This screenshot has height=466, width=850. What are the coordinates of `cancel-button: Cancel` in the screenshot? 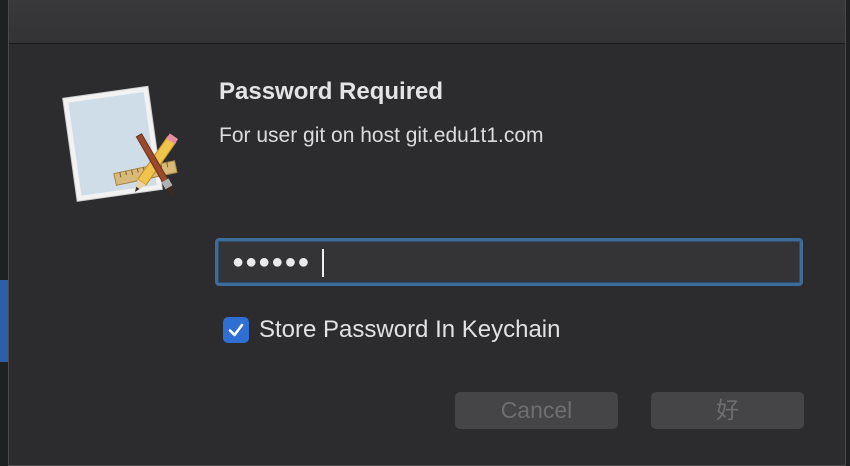 It's located at (536, 410).